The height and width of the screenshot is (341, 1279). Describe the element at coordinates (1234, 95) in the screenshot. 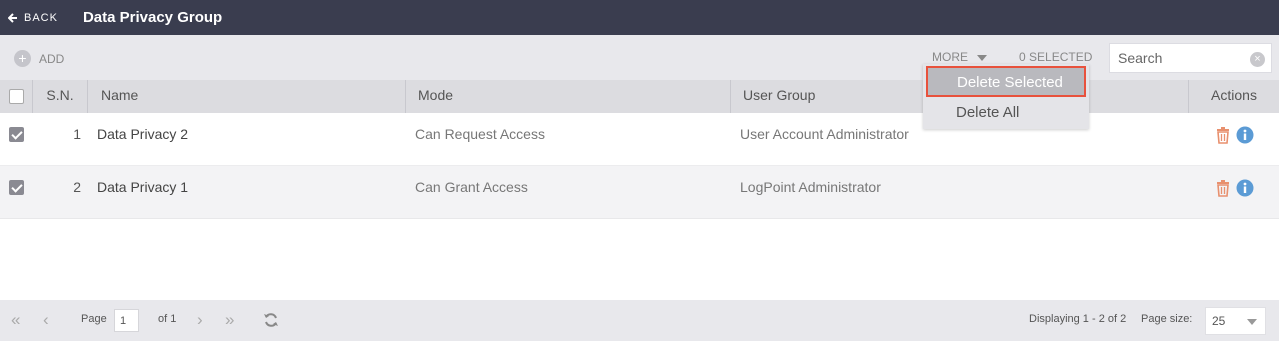

I see `column-header-actions: Actions` at that location.